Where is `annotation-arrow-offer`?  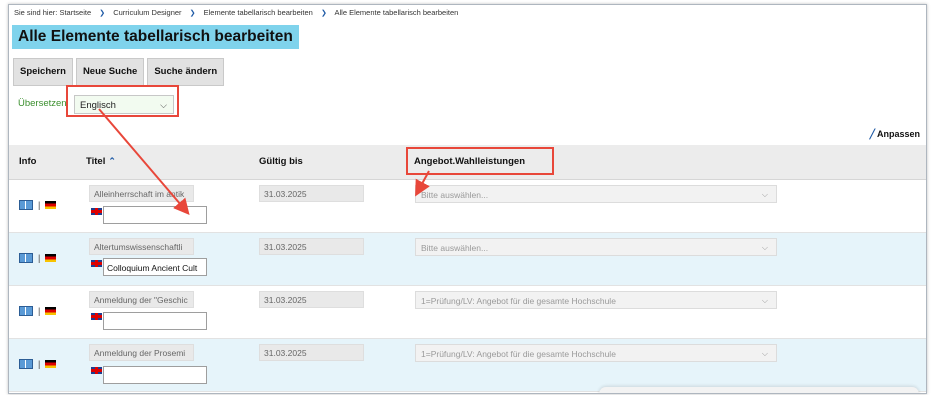
annotation-arrow-offer is located at coordinates (422, 183).